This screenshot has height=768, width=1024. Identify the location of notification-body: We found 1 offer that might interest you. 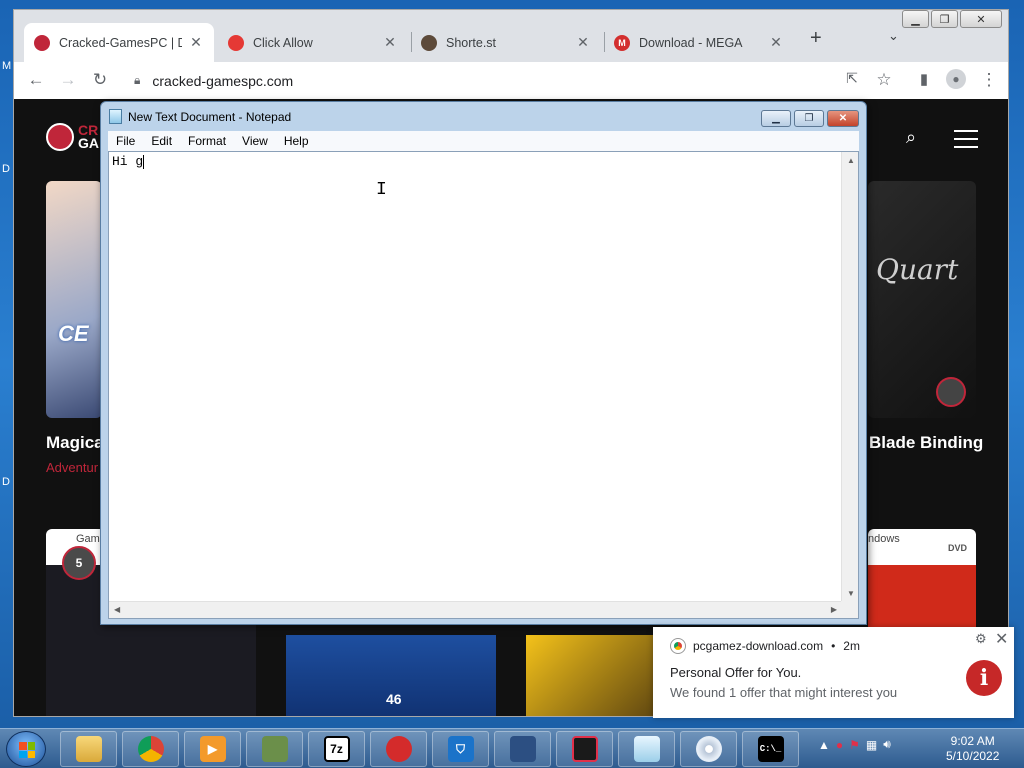
(784, 692).